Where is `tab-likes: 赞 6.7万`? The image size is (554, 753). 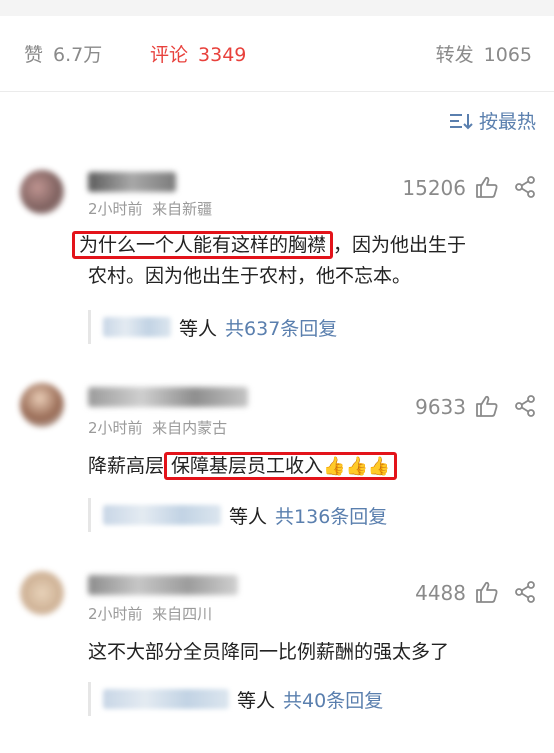 tab-likes: 赞 6.7万 is located at coordinates (63, 53).